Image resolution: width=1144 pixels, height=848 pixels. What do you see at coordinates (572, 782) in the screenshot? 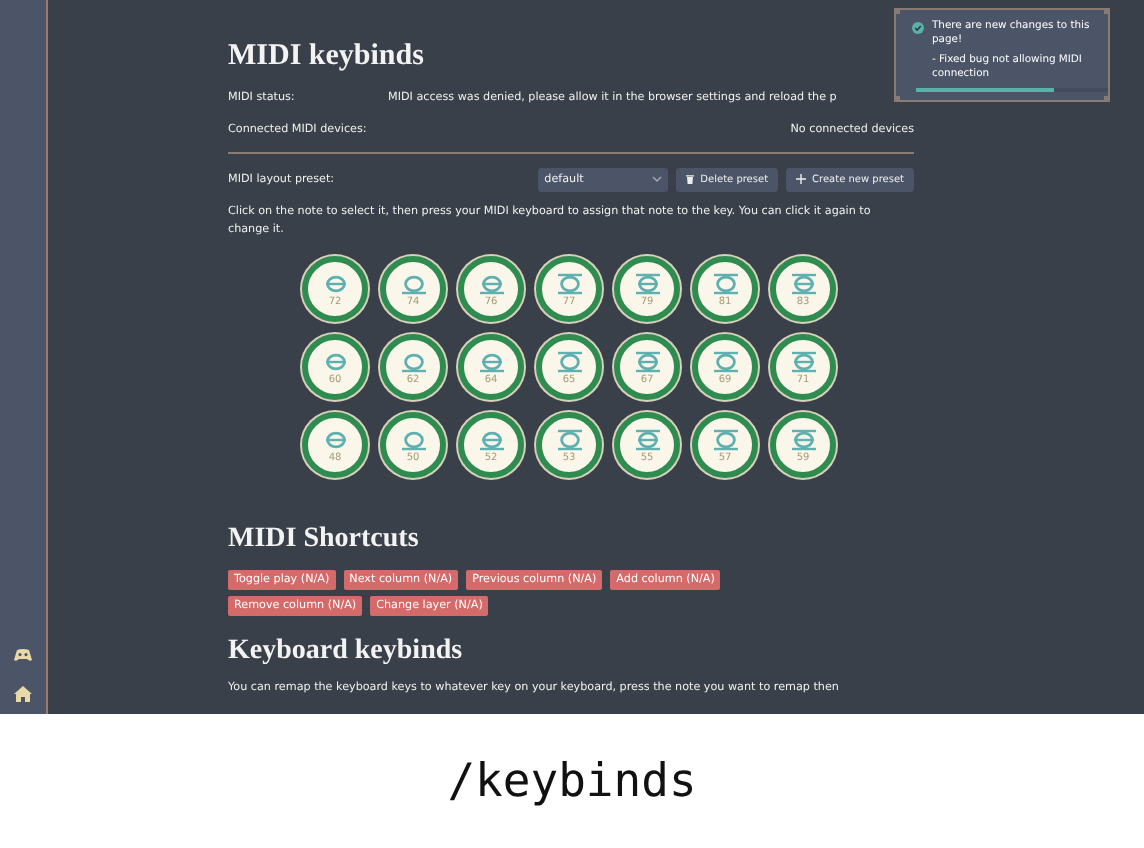
I see `page-caption: /keybinds` at bounding box center [572, 782].